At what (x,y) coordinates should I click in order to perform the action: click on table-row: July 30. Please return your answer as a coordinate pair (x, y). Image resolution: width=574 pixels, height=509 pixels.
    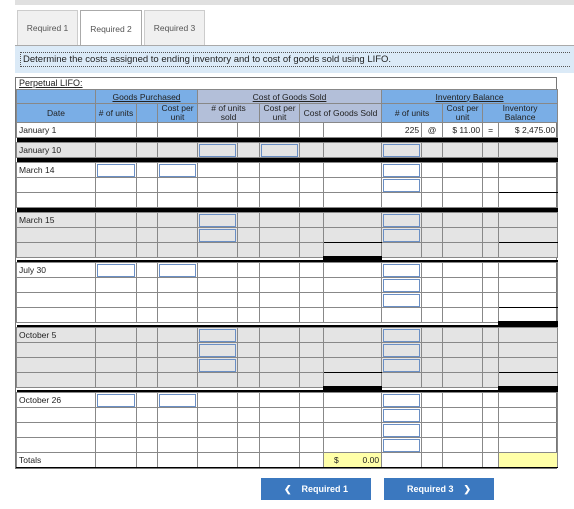
    Looking at the image, I should click on (287, 270).